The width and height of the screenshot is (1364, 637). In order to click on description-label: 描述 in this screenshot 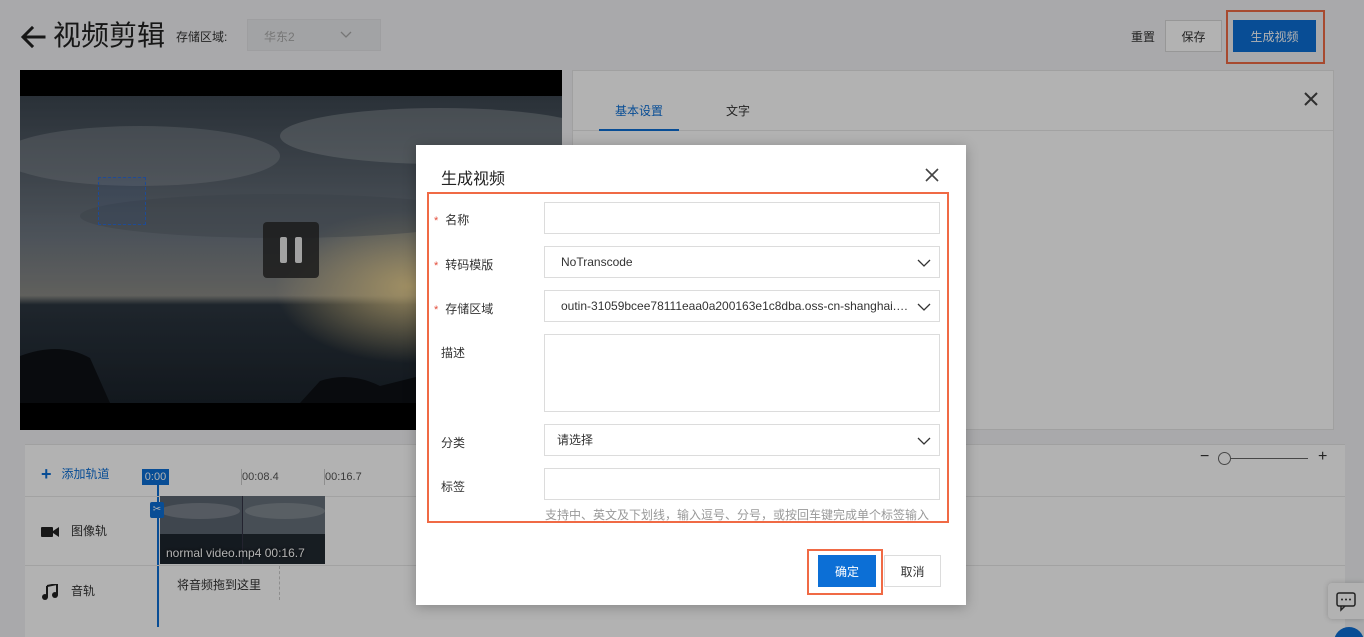, I will do `click(453, 353)`.